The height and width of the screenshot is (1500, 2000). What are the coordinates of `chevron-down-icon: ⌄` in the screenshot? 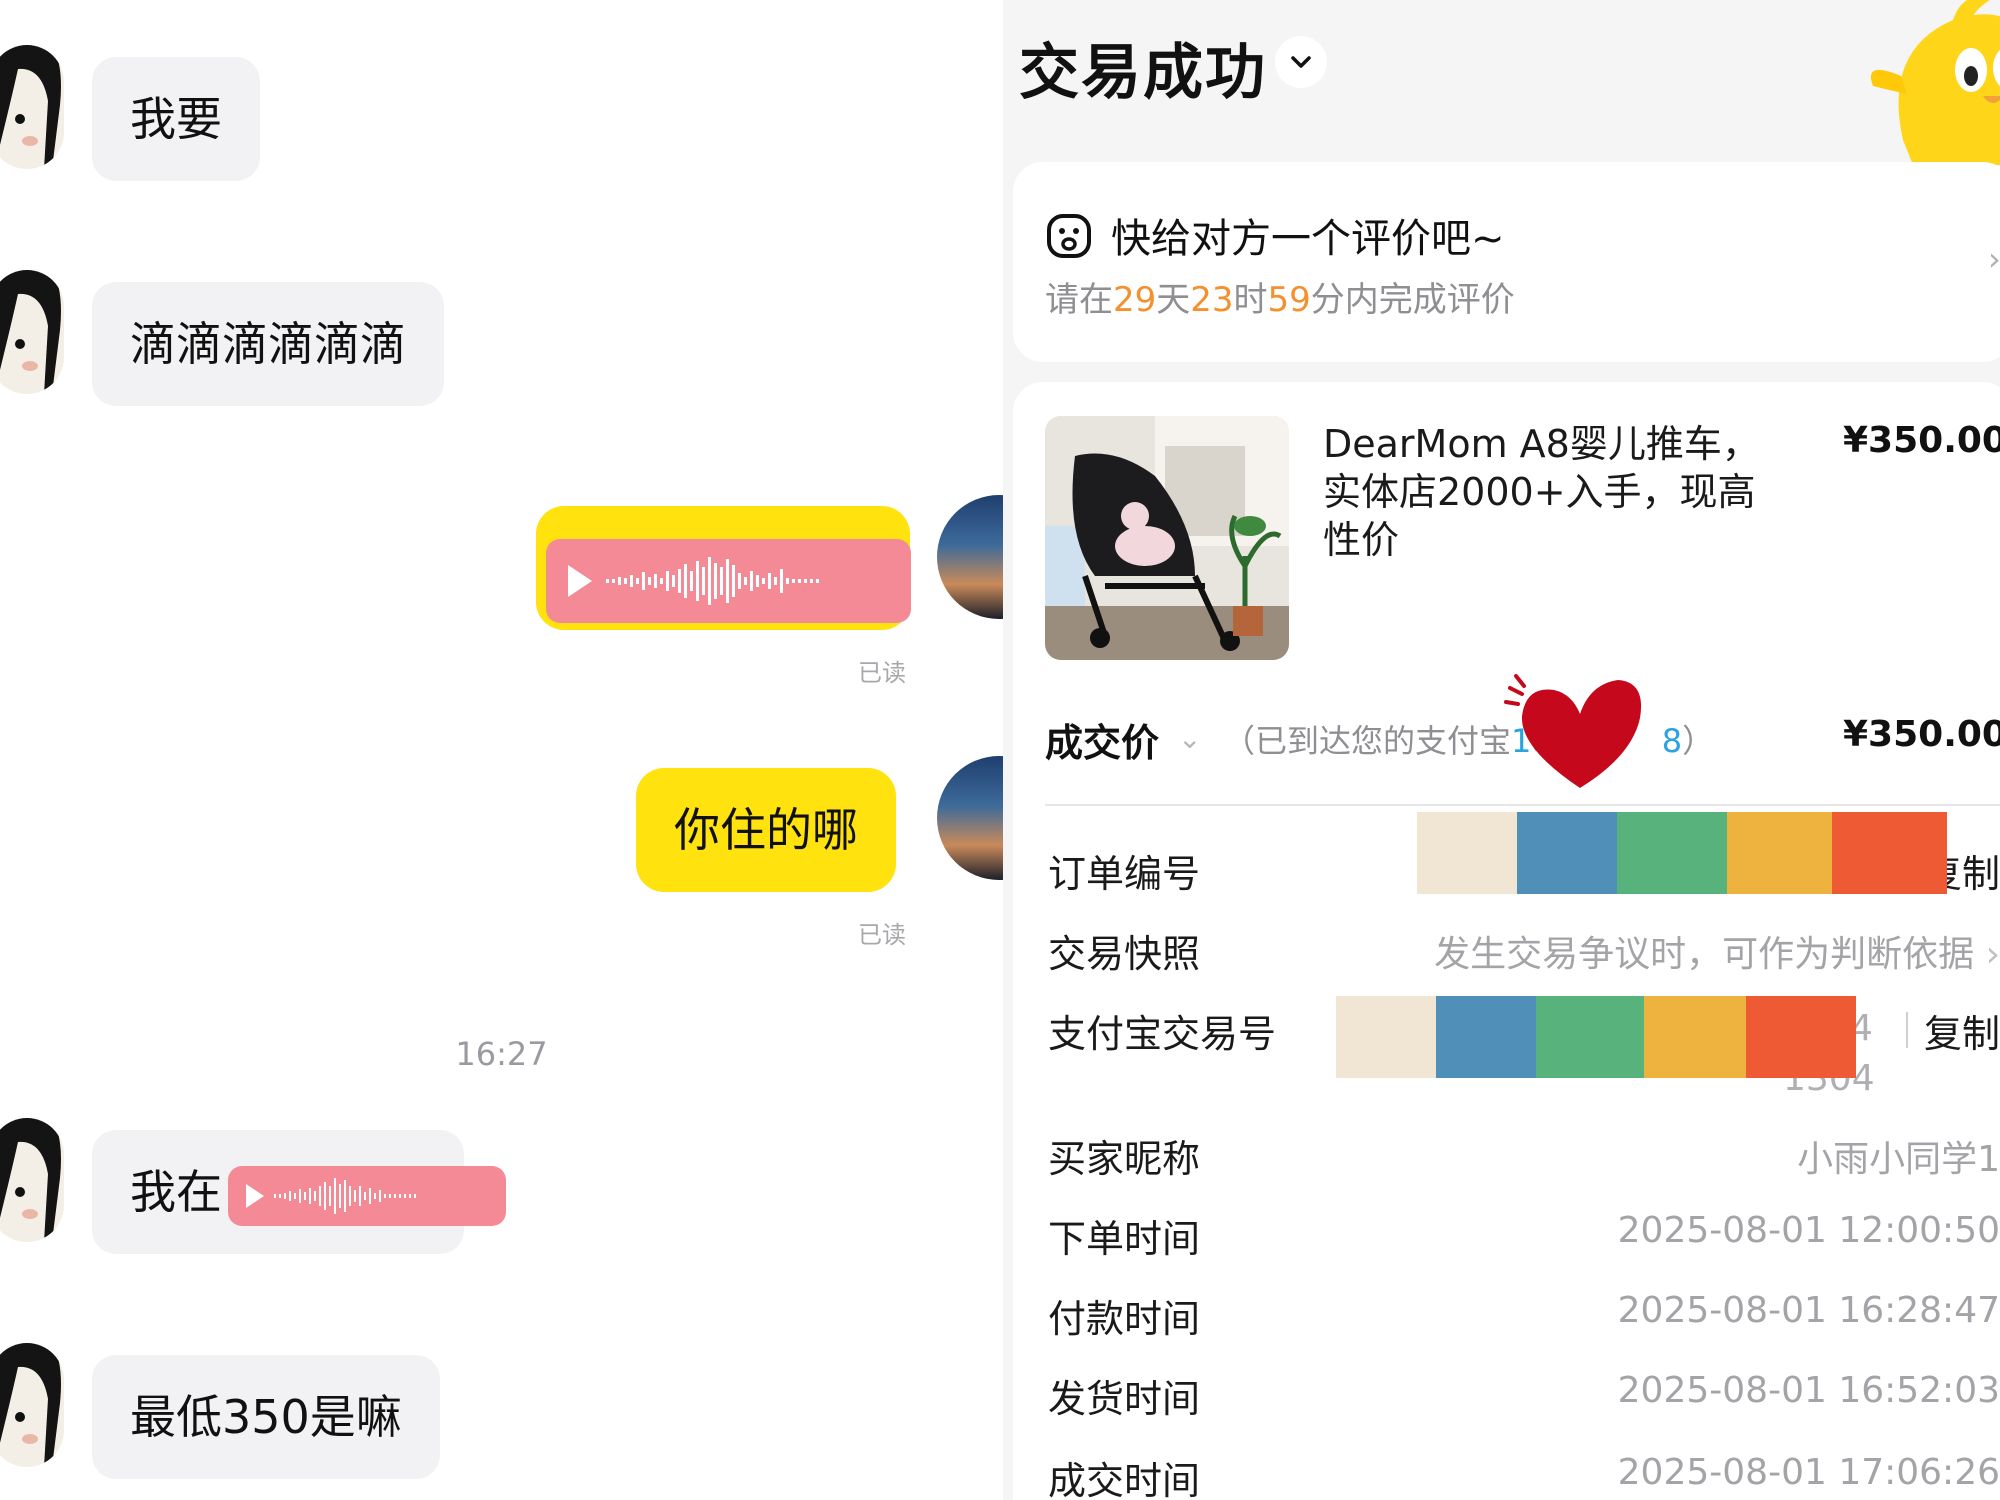 It's located at (1189, 738).